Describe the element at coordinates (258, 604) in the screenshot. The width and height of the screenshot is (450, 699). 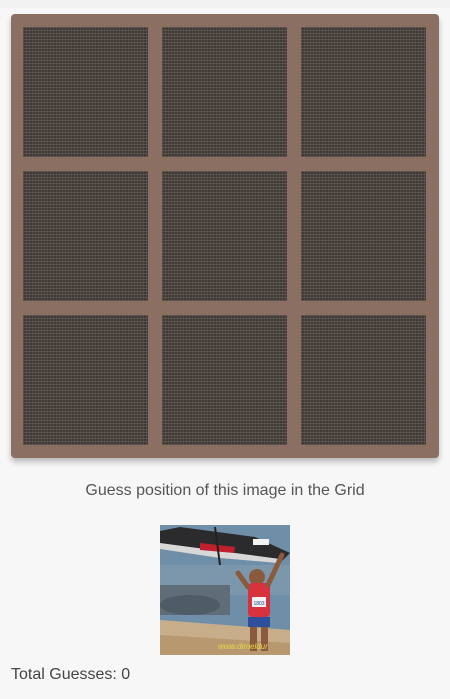
I see `svg-text: 1803` at that location.